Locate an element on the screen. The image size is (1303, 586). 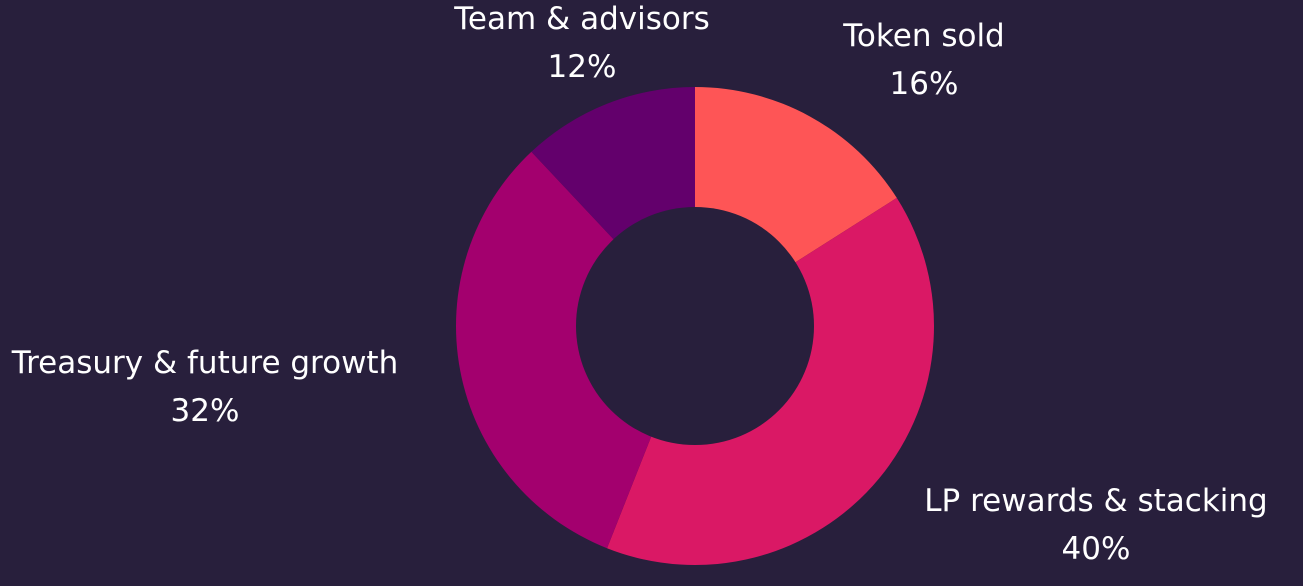
donut-hole is located at coordinates (695, 326).